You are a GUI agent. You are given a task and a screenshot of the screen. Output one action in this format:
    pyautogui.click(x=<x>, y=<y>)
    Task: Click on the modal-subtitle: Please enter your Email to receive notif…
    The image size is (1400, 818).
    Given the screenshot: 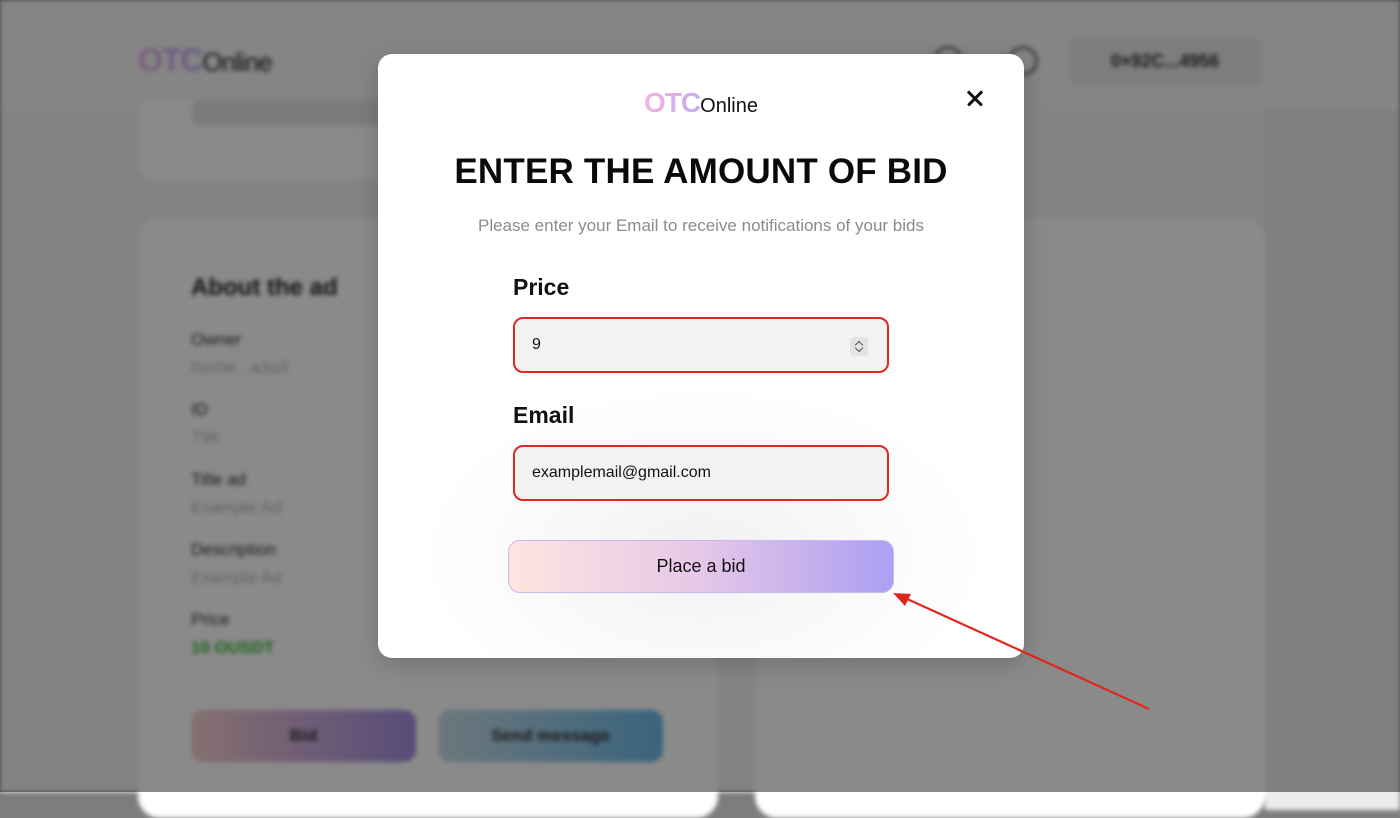 What is the action you would take?
    pyautogui.click(x=700, y=225)
    